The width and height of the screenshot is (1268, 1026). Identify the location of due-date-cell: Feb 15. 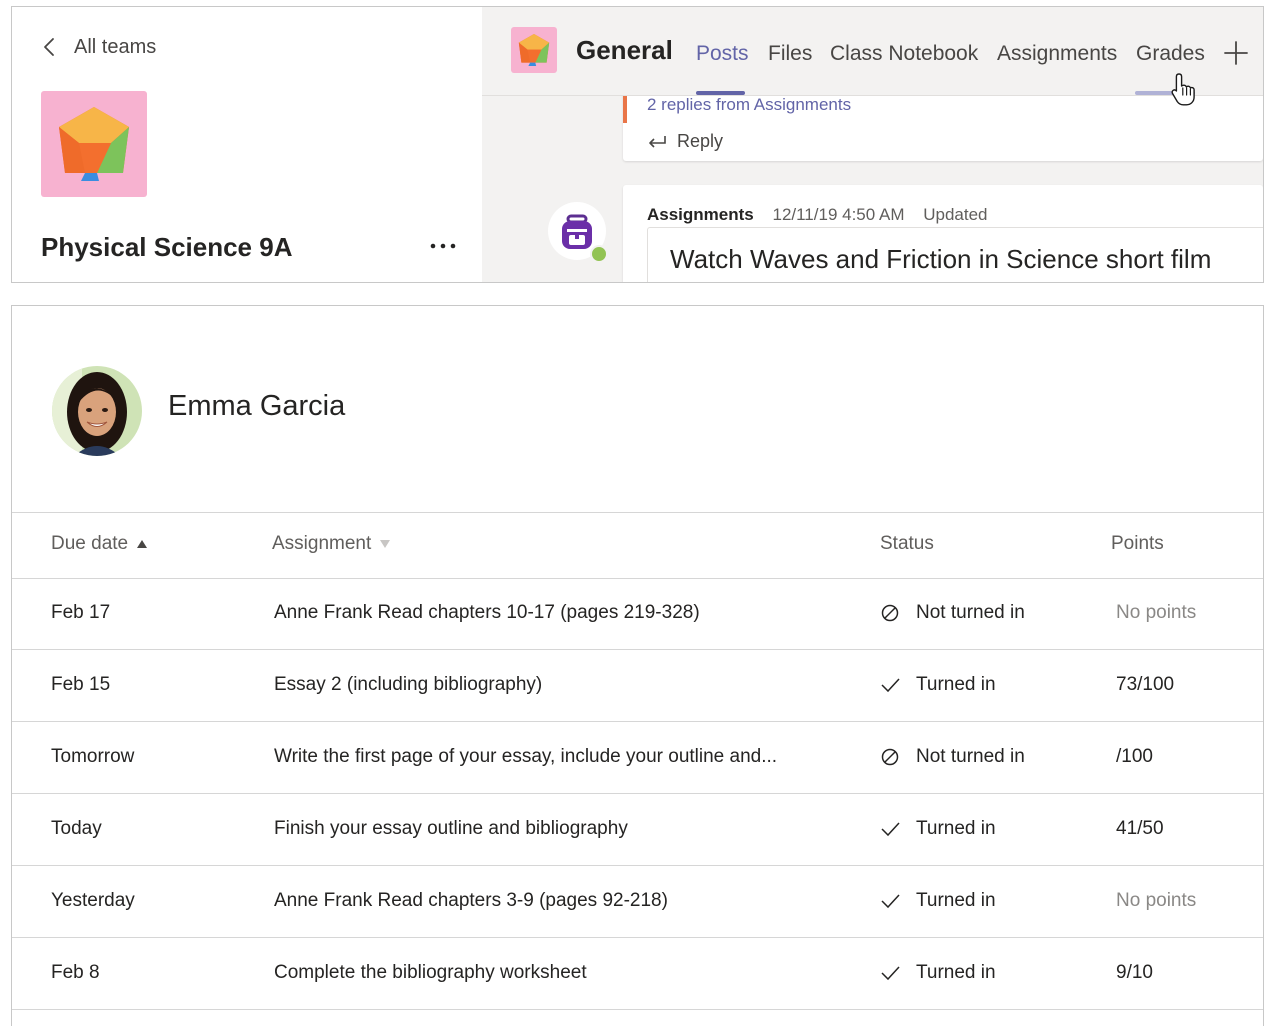
(81, 684).